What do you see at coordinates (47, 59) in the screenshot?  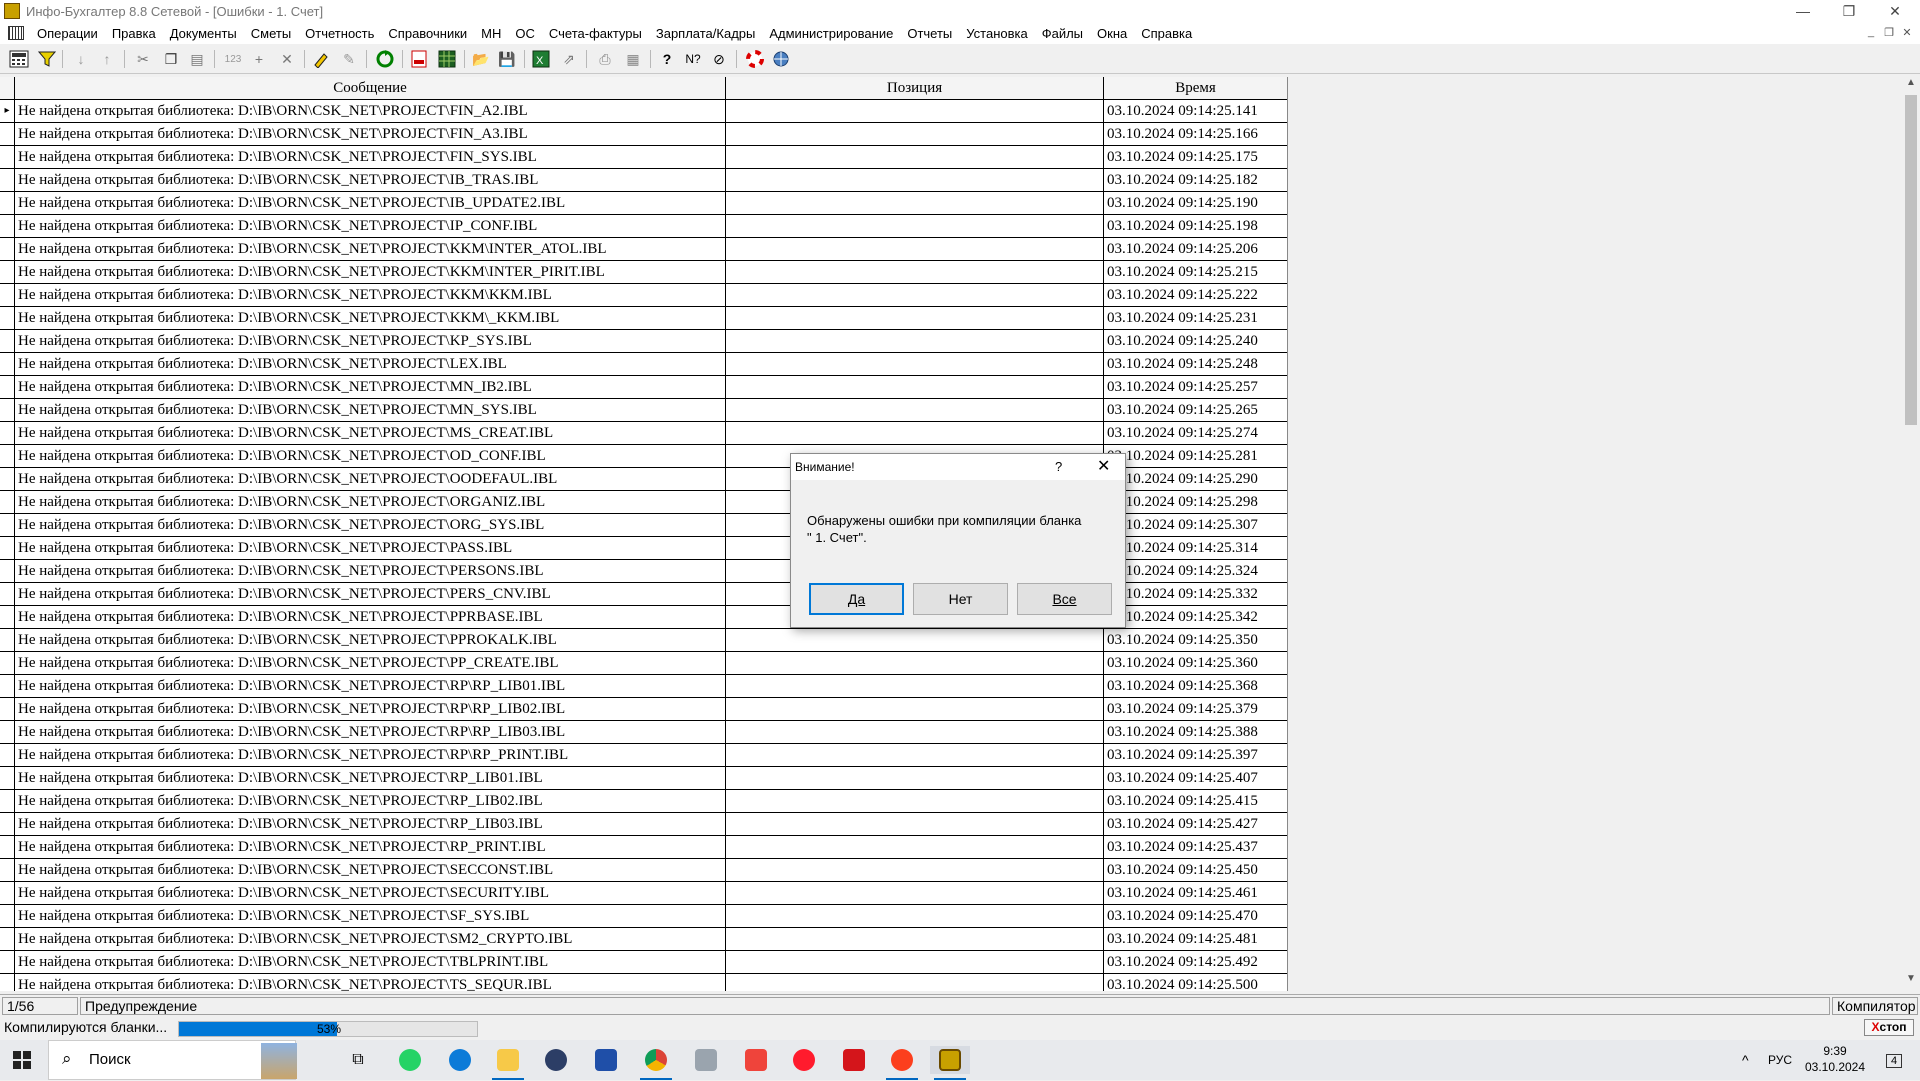 I see `filter-icon` at bounding box center [47, 59].